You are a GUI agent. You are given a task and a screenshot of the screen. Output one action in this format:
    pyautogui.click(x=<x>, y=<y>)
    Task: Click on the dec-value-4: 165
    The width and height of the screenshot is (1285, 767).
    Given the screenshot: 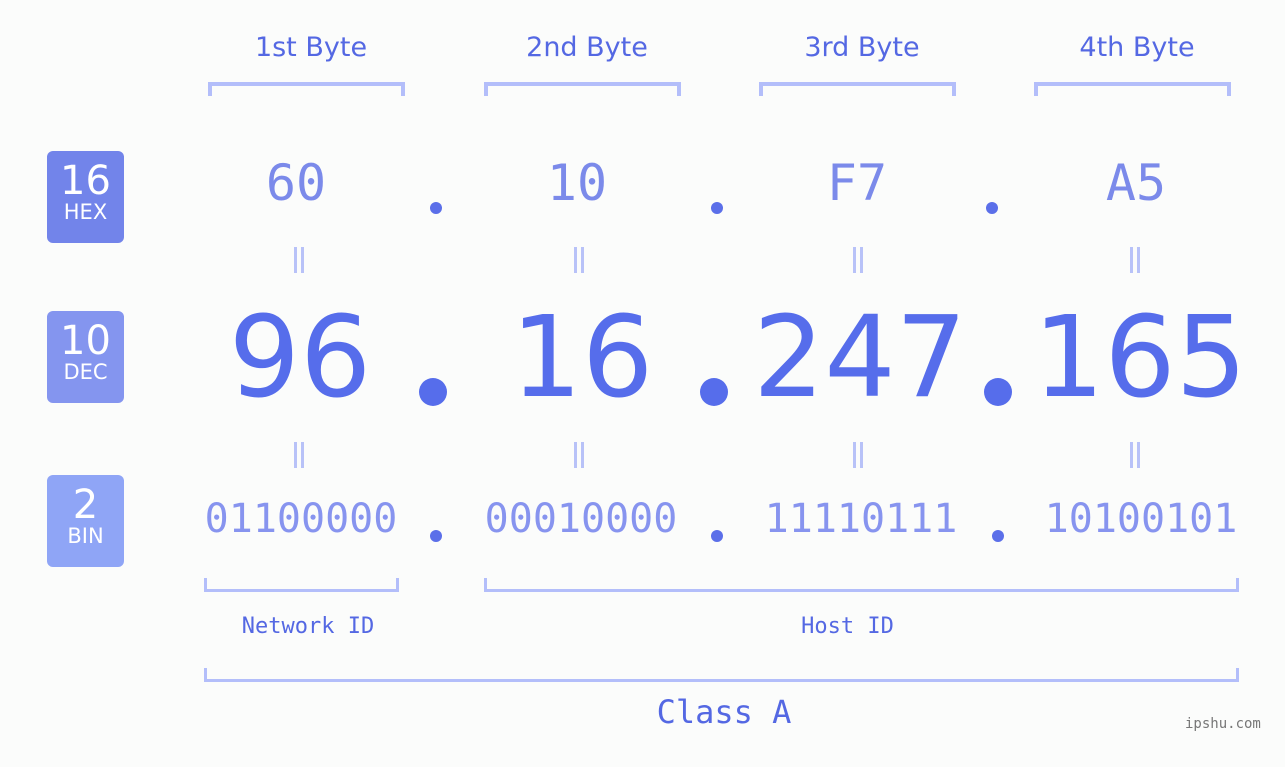 What is the action you would take?
    pyautogui.click(x=1140, y=358)
    